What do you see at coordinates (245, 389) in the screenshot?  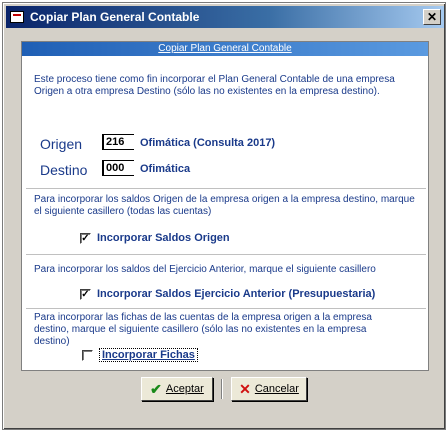 I see `cancel-x-icon: ✕` at bounding box center [245, 389].